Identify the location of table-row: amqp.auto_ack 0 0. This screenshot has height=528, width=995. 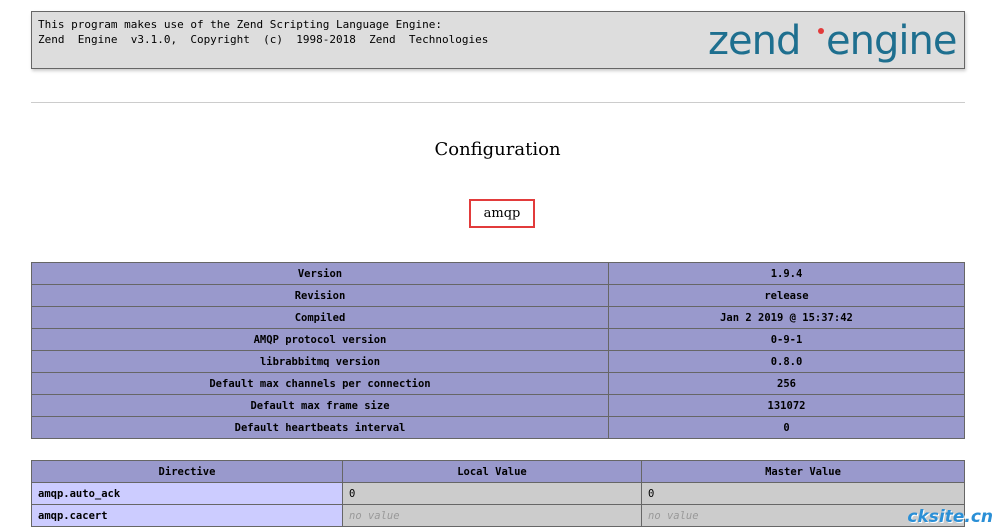
(498, 493).